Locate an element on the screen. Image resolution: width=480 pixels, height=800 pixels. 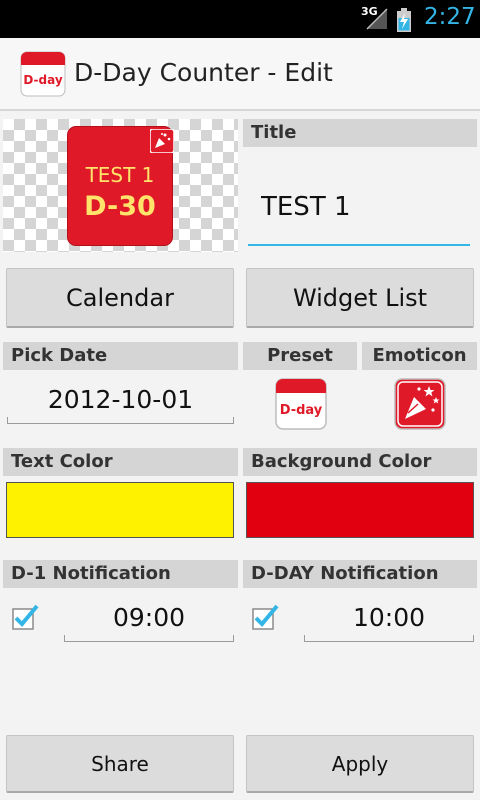
widget-preview: TEST 1 D-30 is located at coordinates (120, 185).